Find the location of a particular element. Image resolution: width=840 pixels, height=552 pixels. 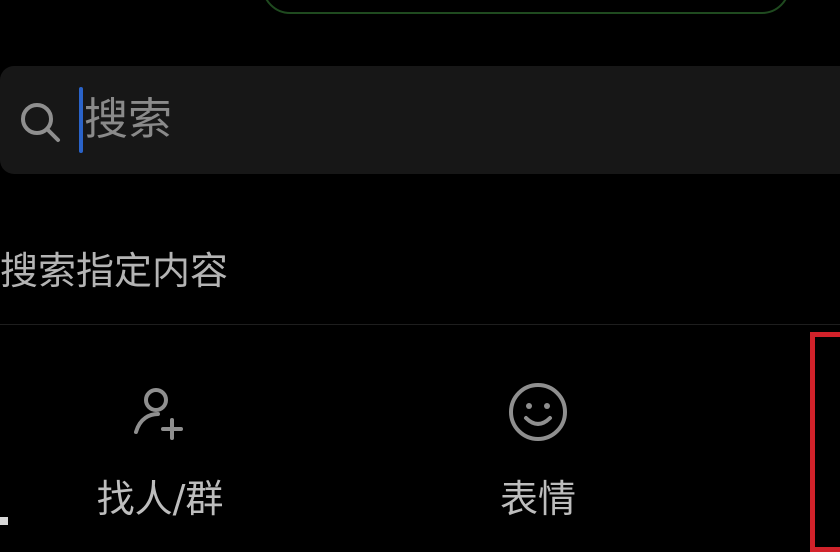

emoji-label: 表情 is located at coordinates (537, 499).